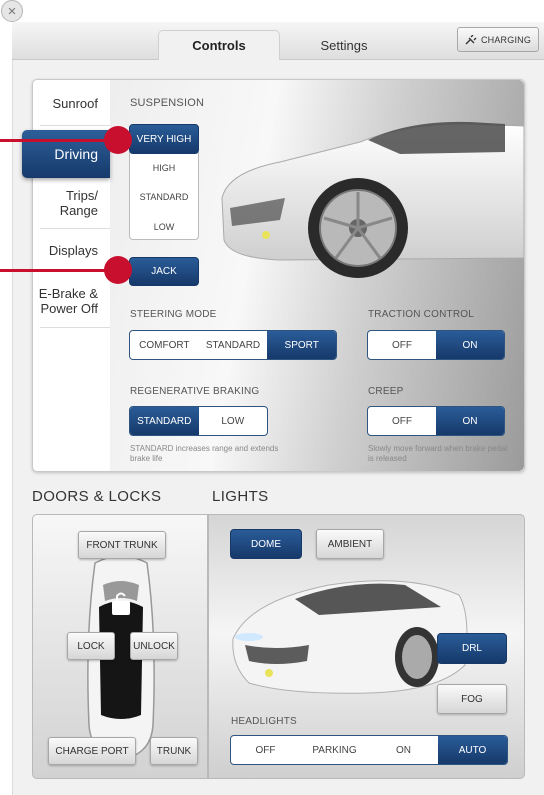  I want to click on creep-title: CREEP, so click(386, 391).